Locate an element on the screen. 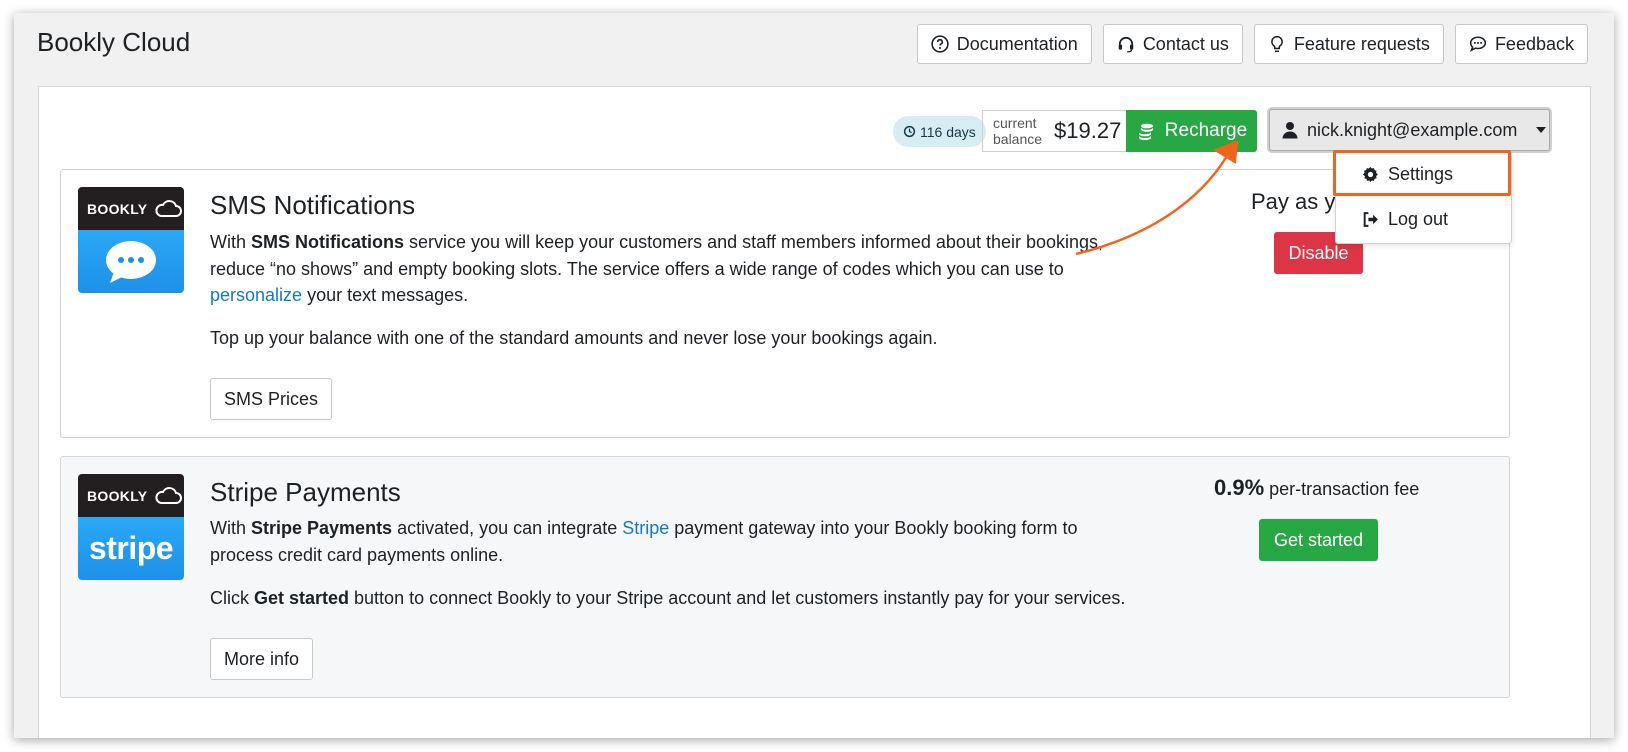 The height and width of the screenshot is (752, 1628). sms-logo: BOOKLY is located at coordinates (131, 240).